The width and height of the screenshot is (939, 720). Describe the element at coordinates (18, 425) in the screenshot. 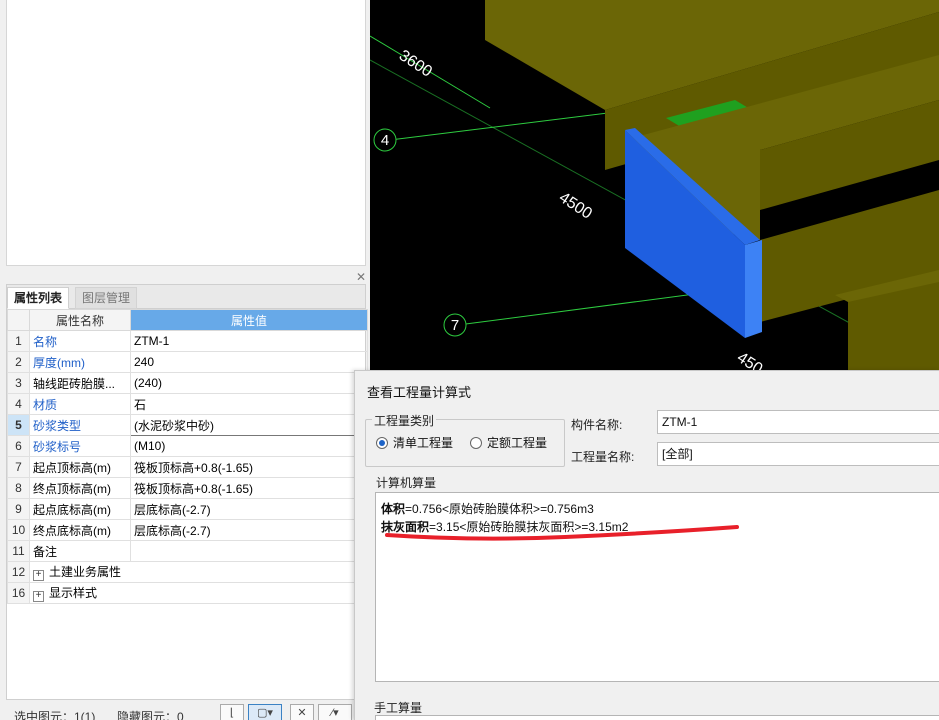

I see `row-number: 5` at that location.